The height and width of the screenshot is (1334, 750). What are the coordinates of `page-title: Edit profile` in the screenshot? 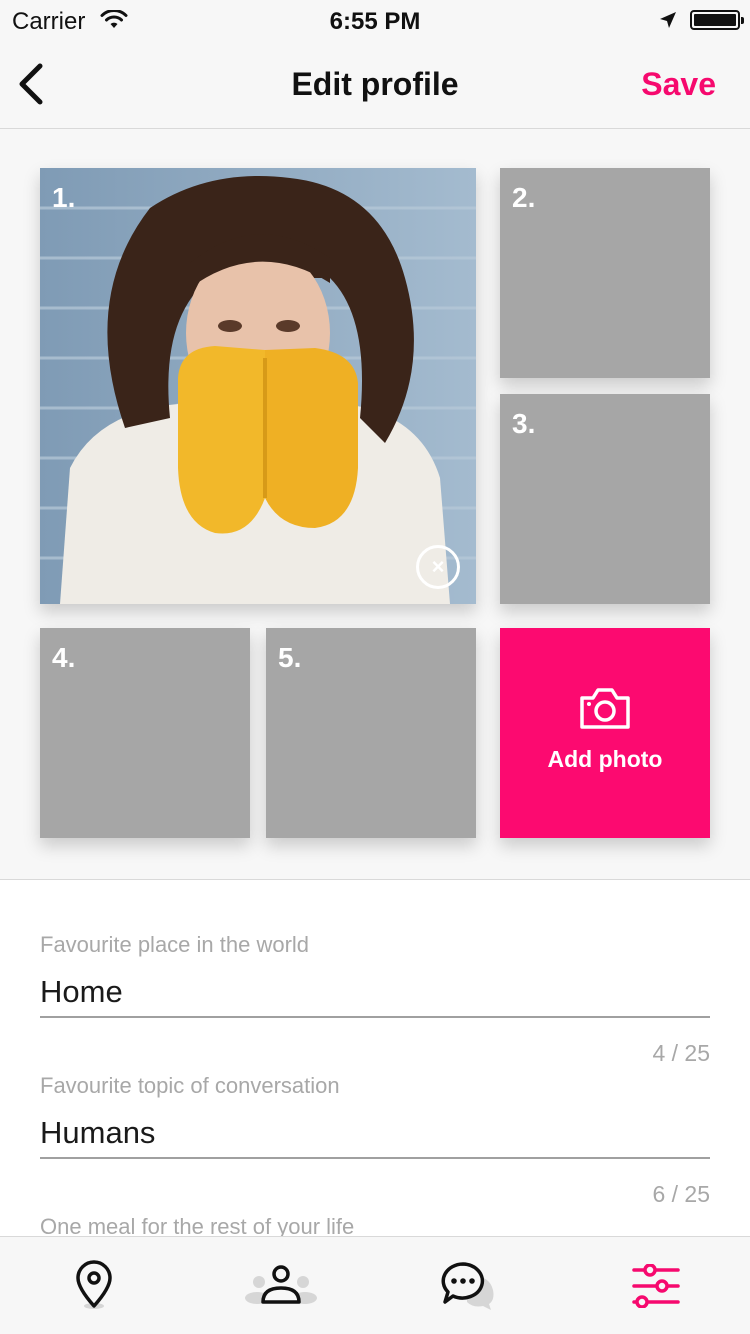 It's located at (375, 84).